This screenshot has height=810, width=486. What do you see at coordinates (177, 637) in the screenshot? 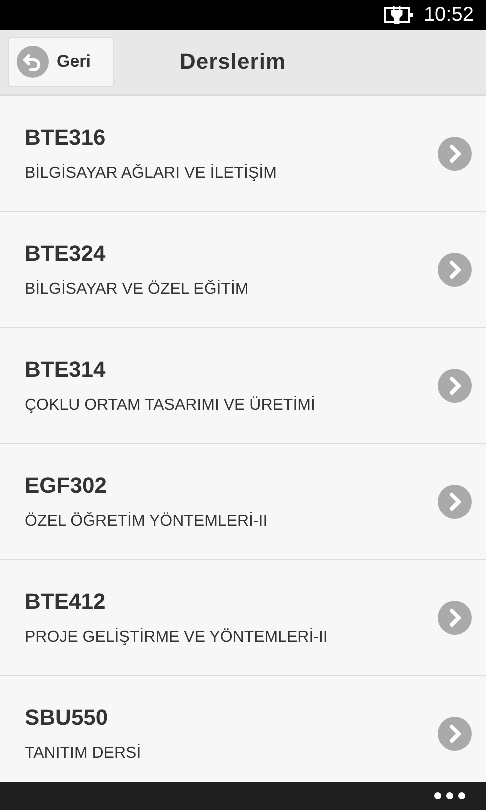
I see `course-name: PROJE GELİŞTİRME VE YÖNTEMLERİ-II` at bounding box center [177, 637].